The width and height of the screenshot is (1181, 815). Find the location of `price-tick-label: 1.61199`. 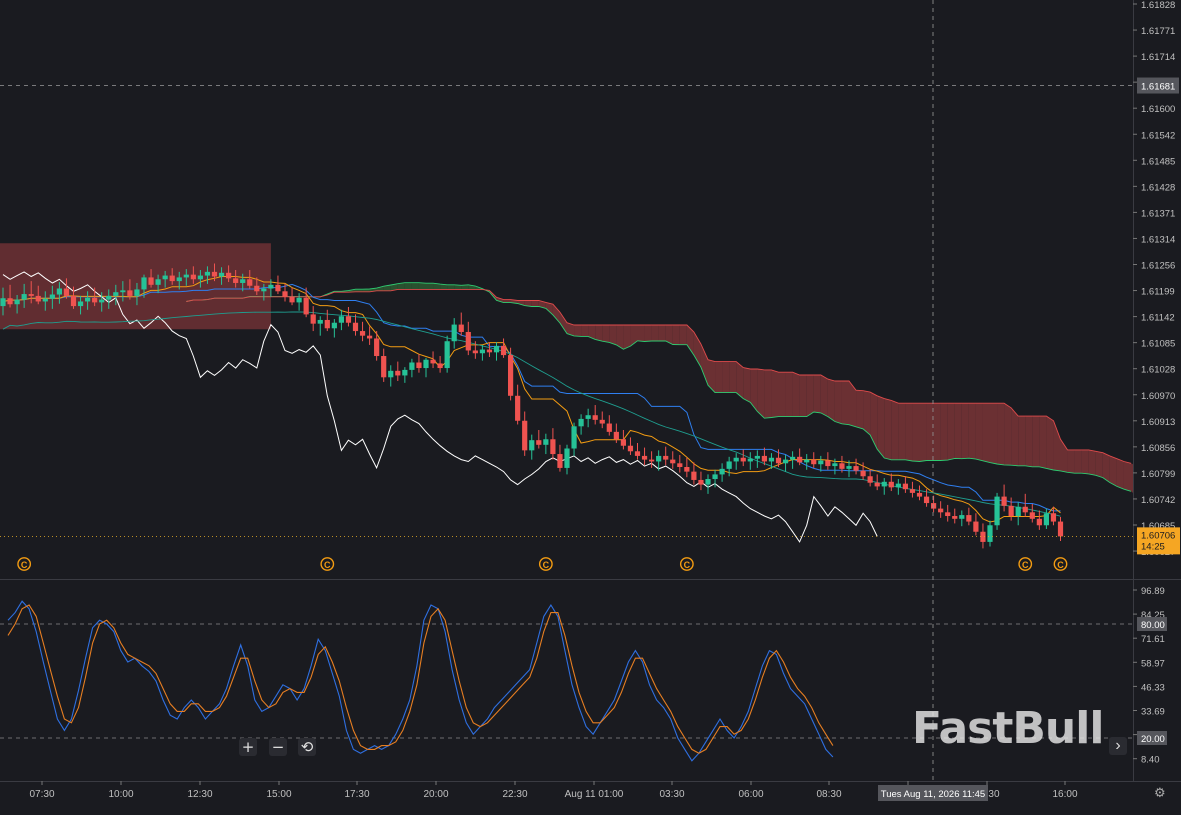

price-tick-label: 1.61199 is located at coordinates (1158, 292).